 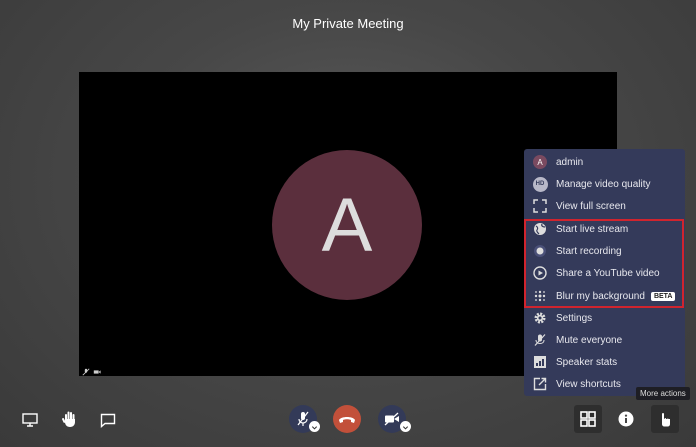 What do you see at coordinates (540, 384) in the screenshot?
I see `shortcut-icon` at bounding box center [540, 384].